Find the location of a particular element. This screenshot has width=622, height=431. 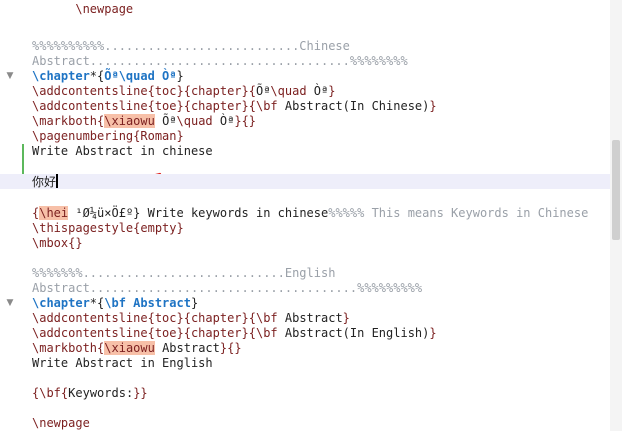

code-line: \pagenumbering{Roman} is located at coordinates (305, 136).